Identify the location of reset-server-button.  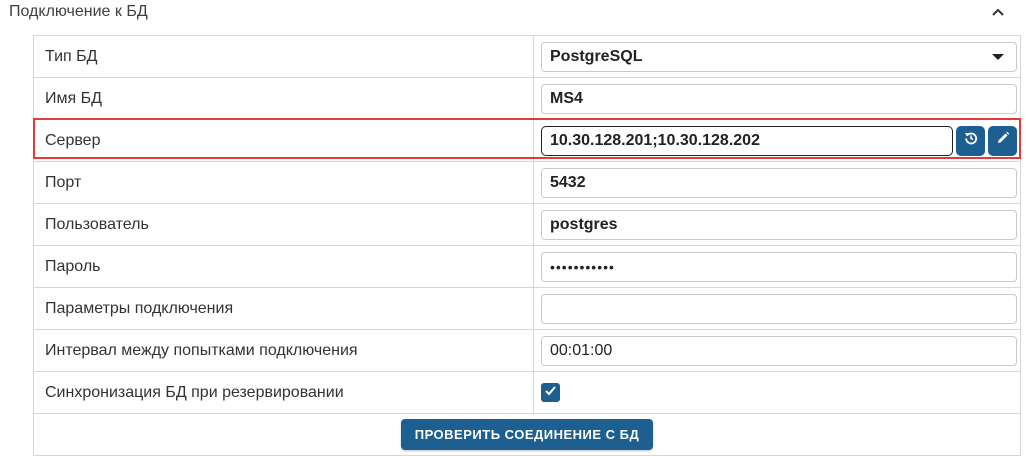
(970, 140).